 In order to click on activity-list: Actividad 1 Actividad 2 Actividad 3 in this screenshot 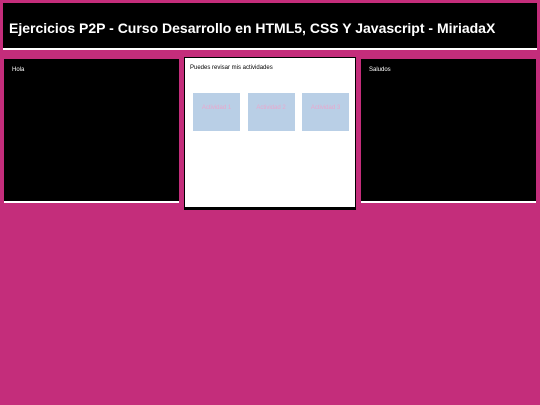, I will do `click(271, 112)`.